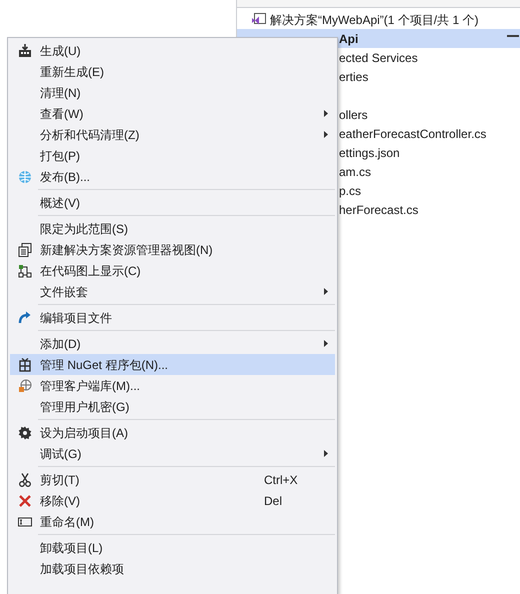 Image resolution: width=520 pixels, height=594 pixels. Describe the element at coordinates (25, 317) in the screenshot. I see `curved-arrow-icon` at that location.